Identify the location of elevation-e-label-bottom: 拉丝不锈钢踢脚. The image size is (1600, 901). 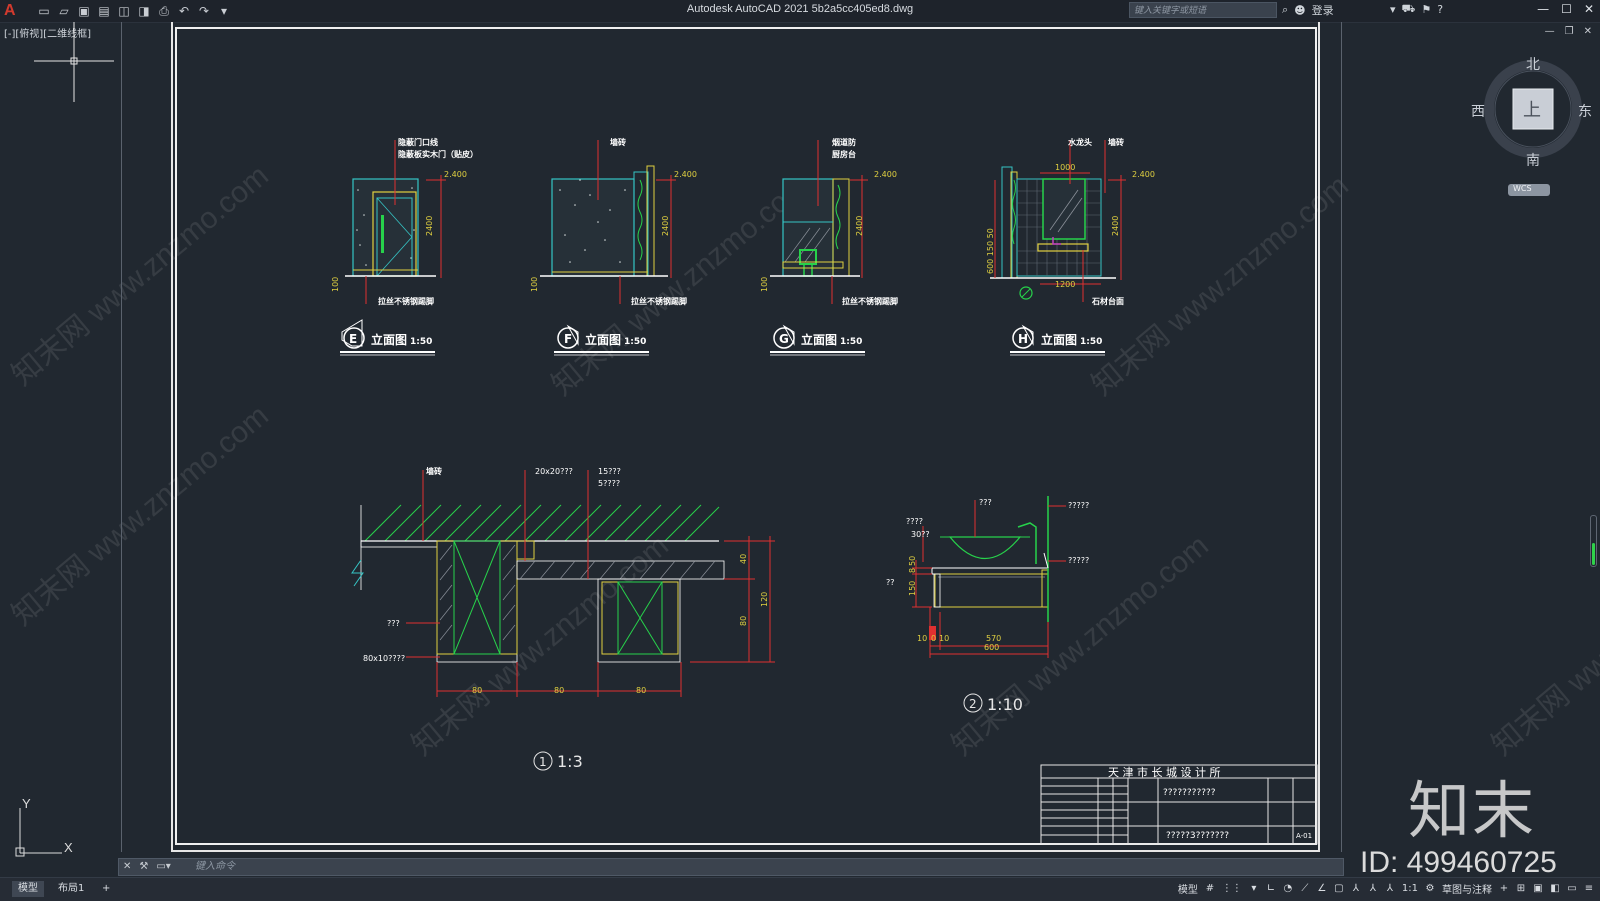
(406, 301).